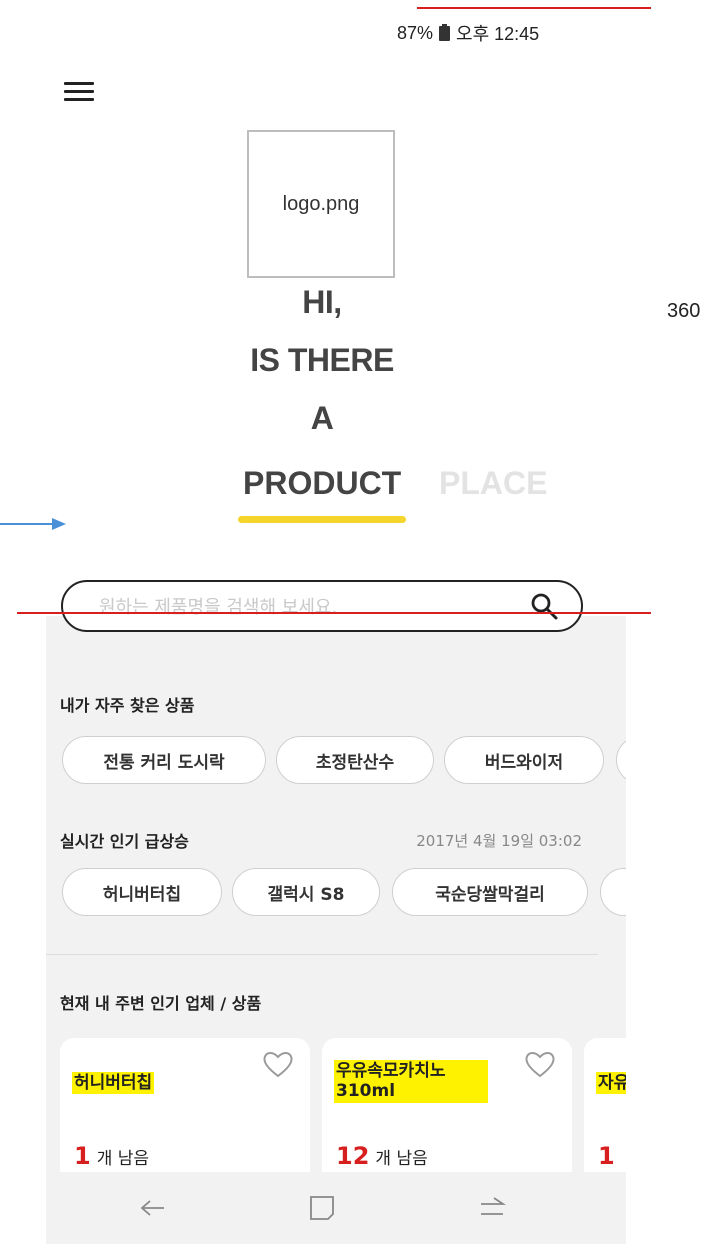 Image resolution: width=717 pixels, height=1245 pixels. What do you see at coordinates (534, 8) in the screenshot?
I see `guide-line-top` at bounding box center [534, 8].